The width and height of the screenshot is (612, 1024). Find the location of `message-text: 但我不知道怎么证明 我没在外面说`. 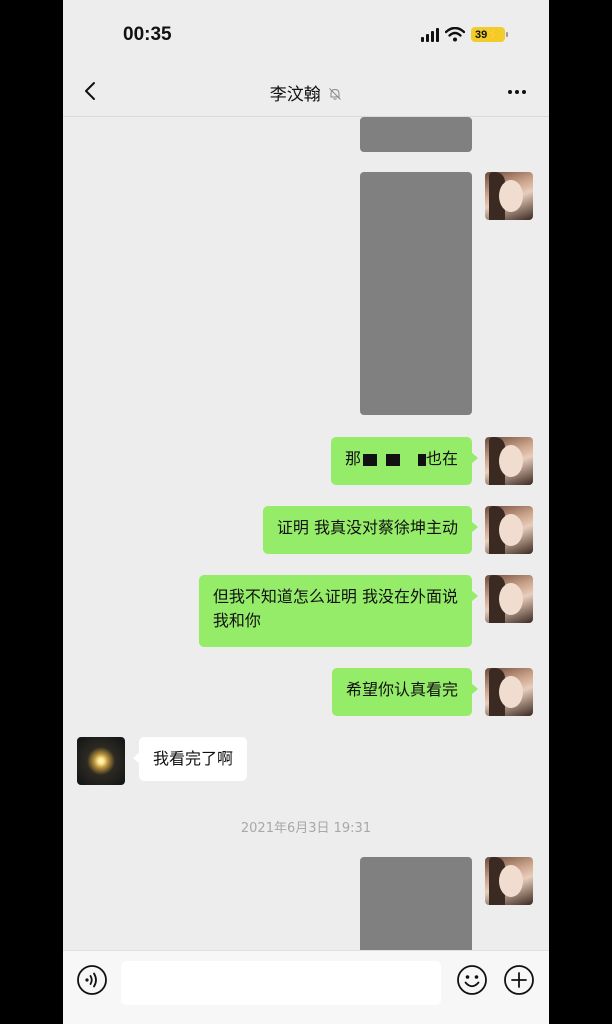

message-text: 但我不知道怎么证明 我没在外面说 is located at coordinates (335, 596).